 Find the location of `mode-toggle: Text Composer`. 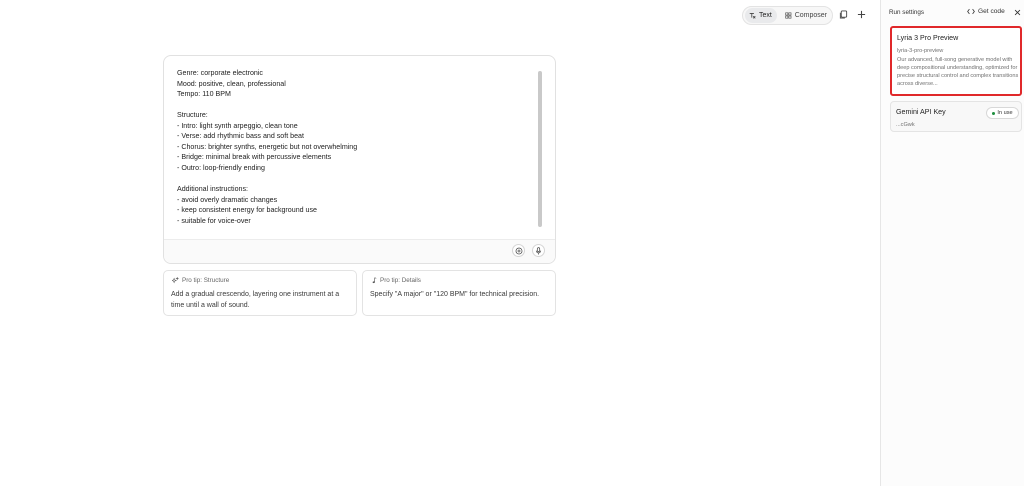

mode-toggle: Text Composer is located at coordinates (787, 15).